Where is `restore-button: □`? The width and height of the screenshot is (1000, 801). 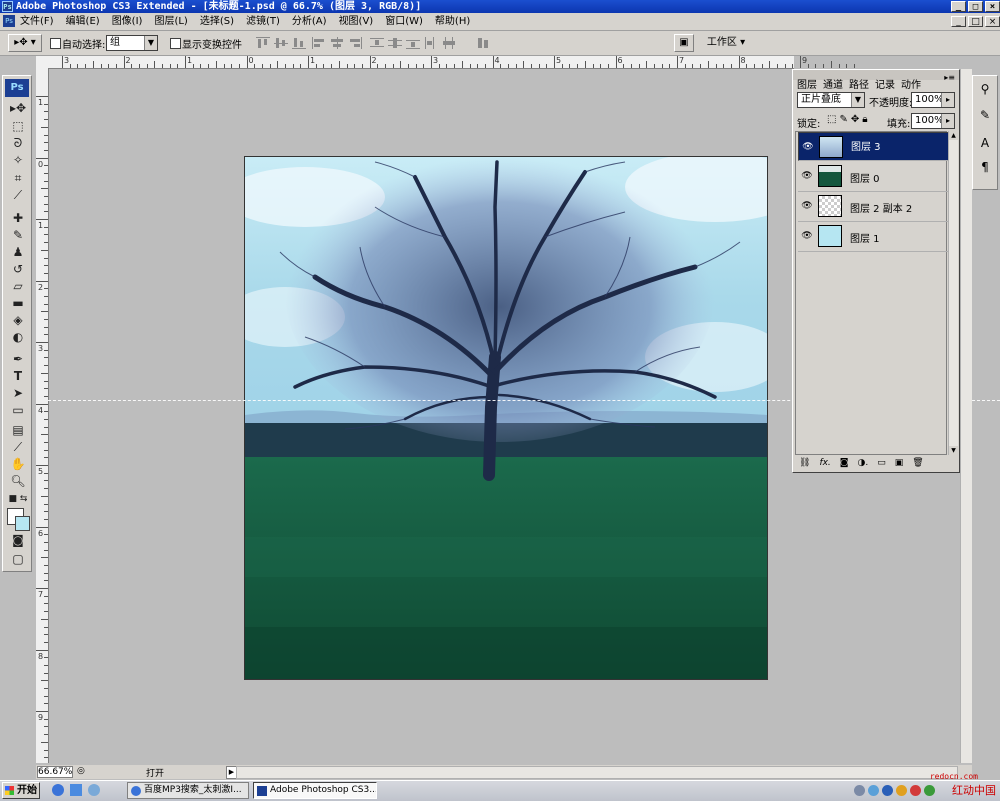 restore-button: □ is located at coordinates (975, 6).